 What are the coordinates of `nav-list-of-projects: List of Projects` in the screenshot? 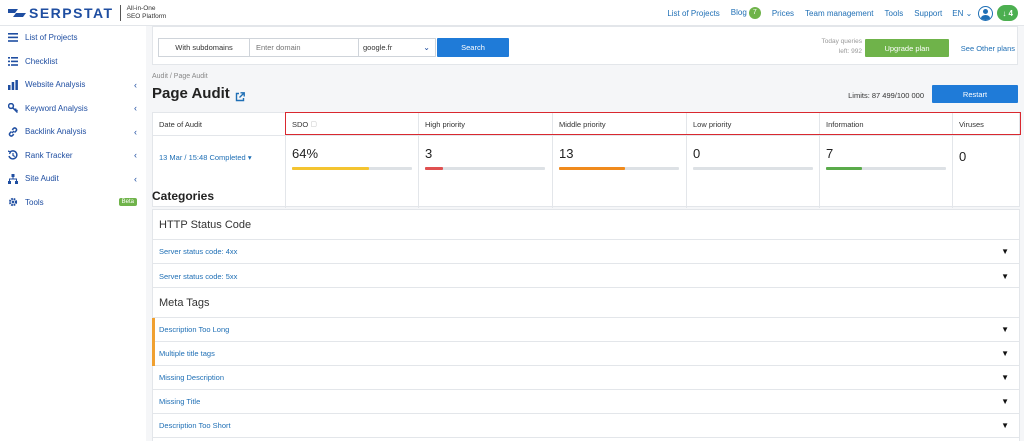 It's located at (693, 13).